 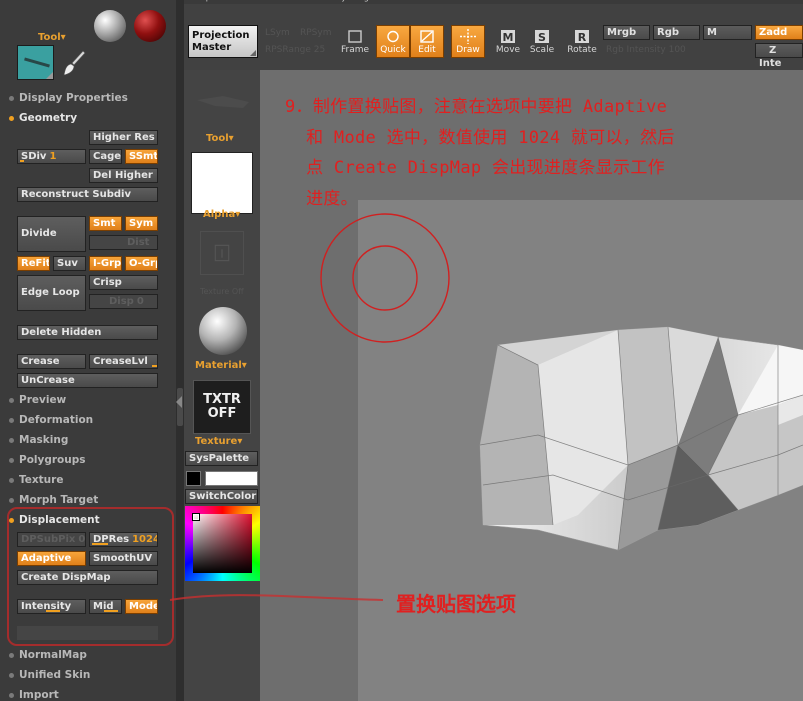 What do you see at coordinates (141, 263) in the screenshot?
I see `o-grp-toggle: O-Grp` at bounding box center [141, 263].